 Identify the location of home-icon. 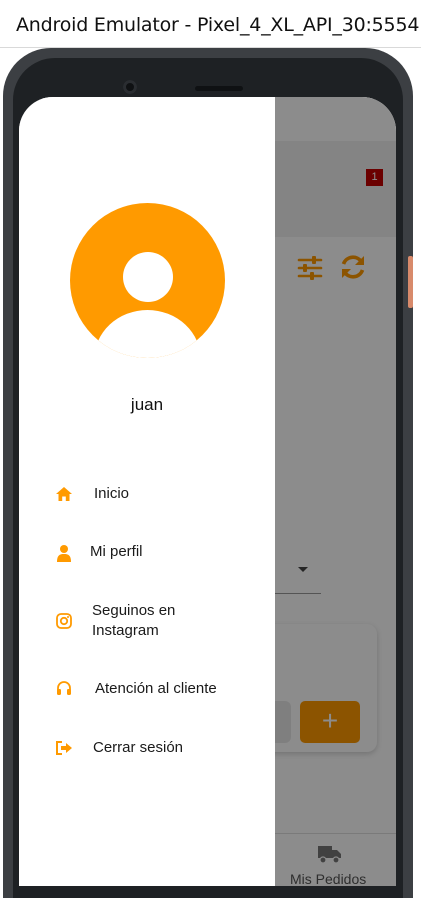
(64, 494).